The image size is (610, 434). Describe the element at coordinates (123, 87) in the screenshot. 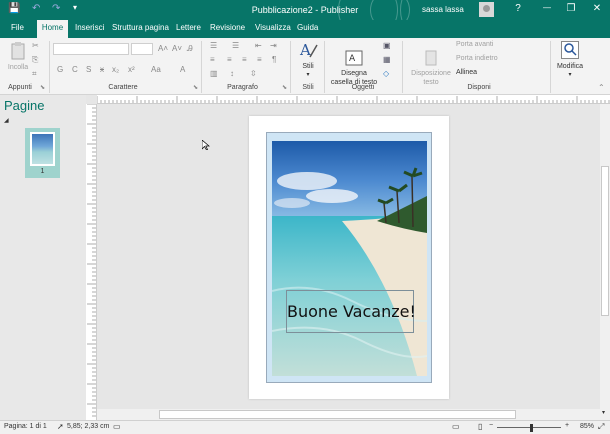

I see `group-label-carattere: Carattere` at that location.